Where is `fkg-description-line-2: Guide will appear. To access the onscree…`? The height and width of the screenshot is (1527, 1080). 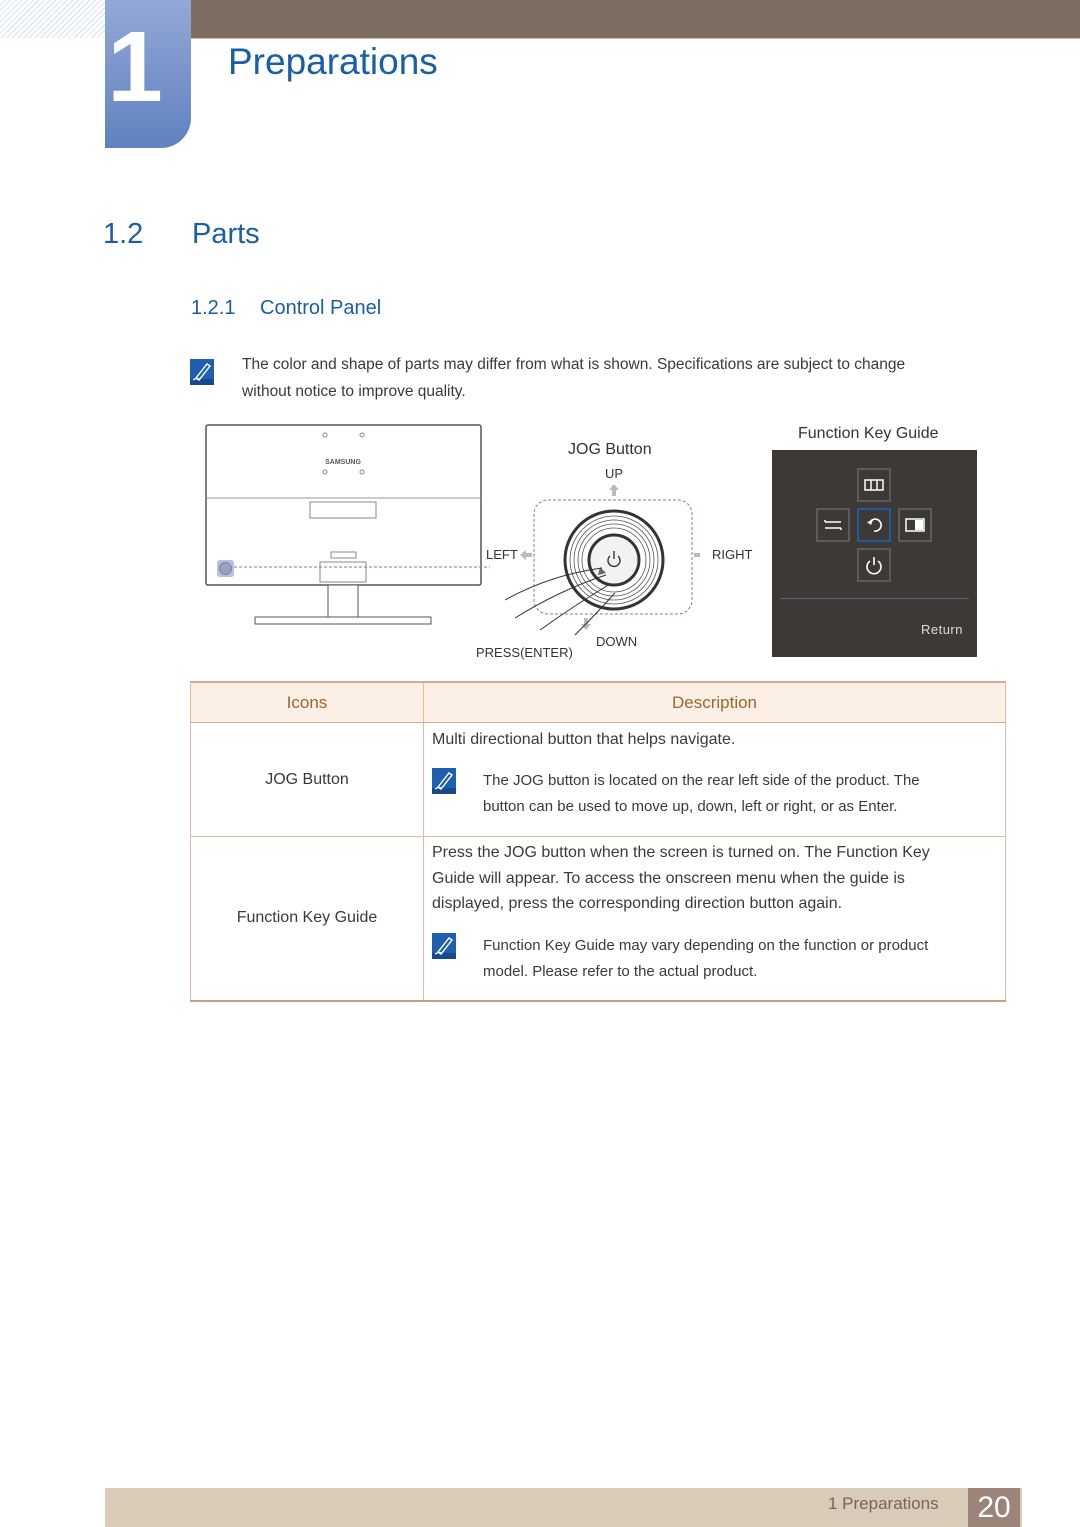 fkg-description-line-2: Guide will appear. To access the onscree… is located at coordinates (668, 878).